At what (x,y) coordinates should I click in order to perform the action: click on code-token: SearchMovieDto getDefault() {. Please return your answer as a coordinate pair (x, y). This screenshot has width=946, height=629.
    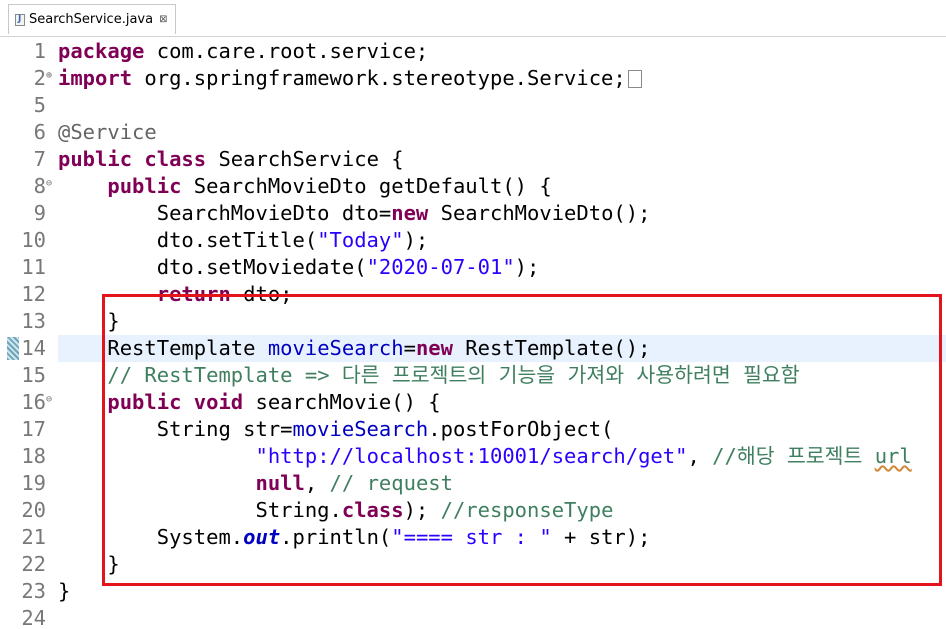
    Looking at the image, I should click on (366, 186).